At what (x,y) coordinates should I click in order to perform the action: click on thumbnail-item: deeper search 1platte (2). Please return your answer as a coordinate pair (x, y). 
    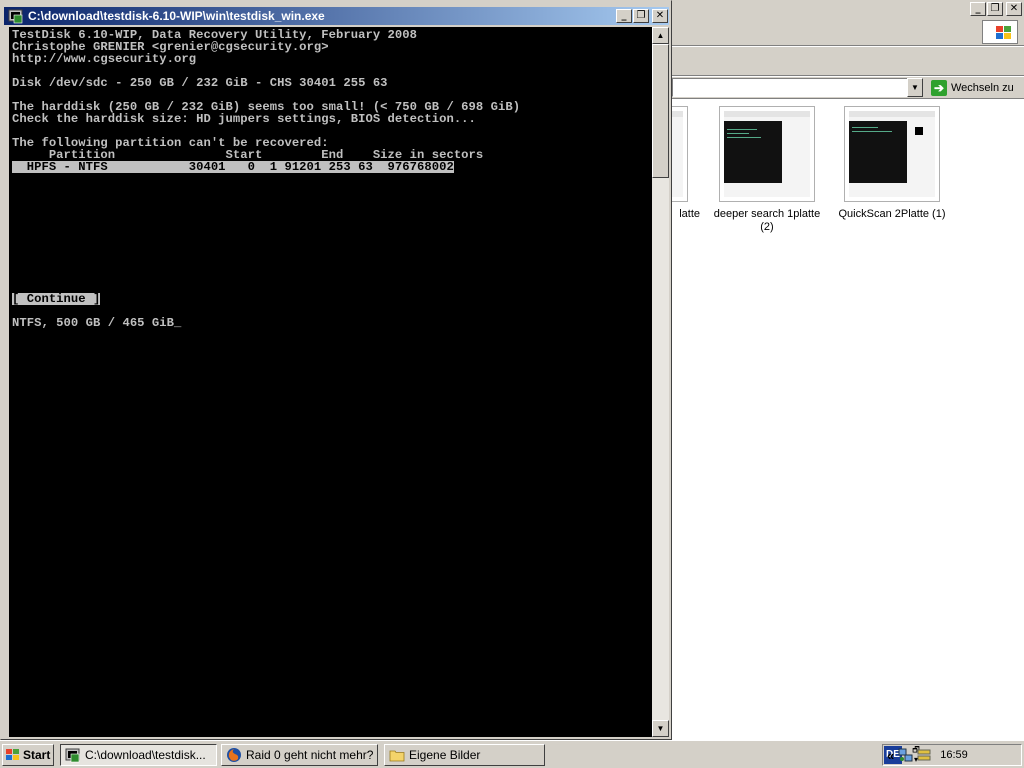
    Looking at the image, I should click on (770, 170).